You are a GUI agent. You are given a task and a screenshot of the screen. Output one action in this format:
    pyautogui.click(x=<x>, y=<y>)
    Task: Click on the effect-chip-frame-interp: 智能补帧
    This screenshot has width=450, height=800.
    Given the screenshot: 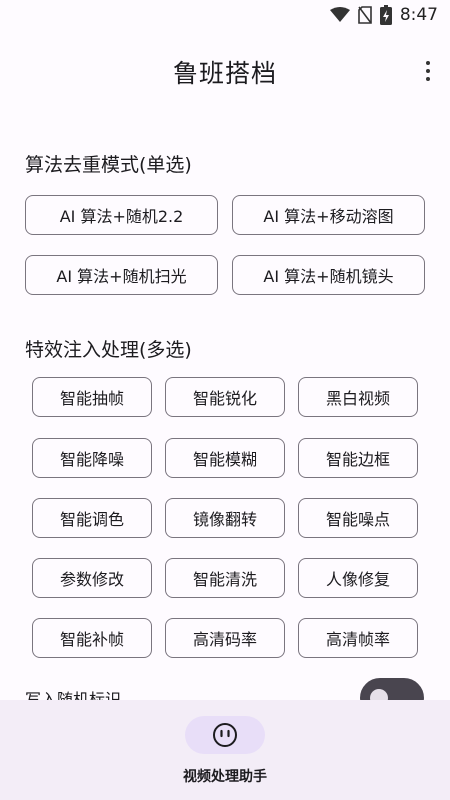 What is the action you would take?
    pyautogui.click(x=92, y=638)
    